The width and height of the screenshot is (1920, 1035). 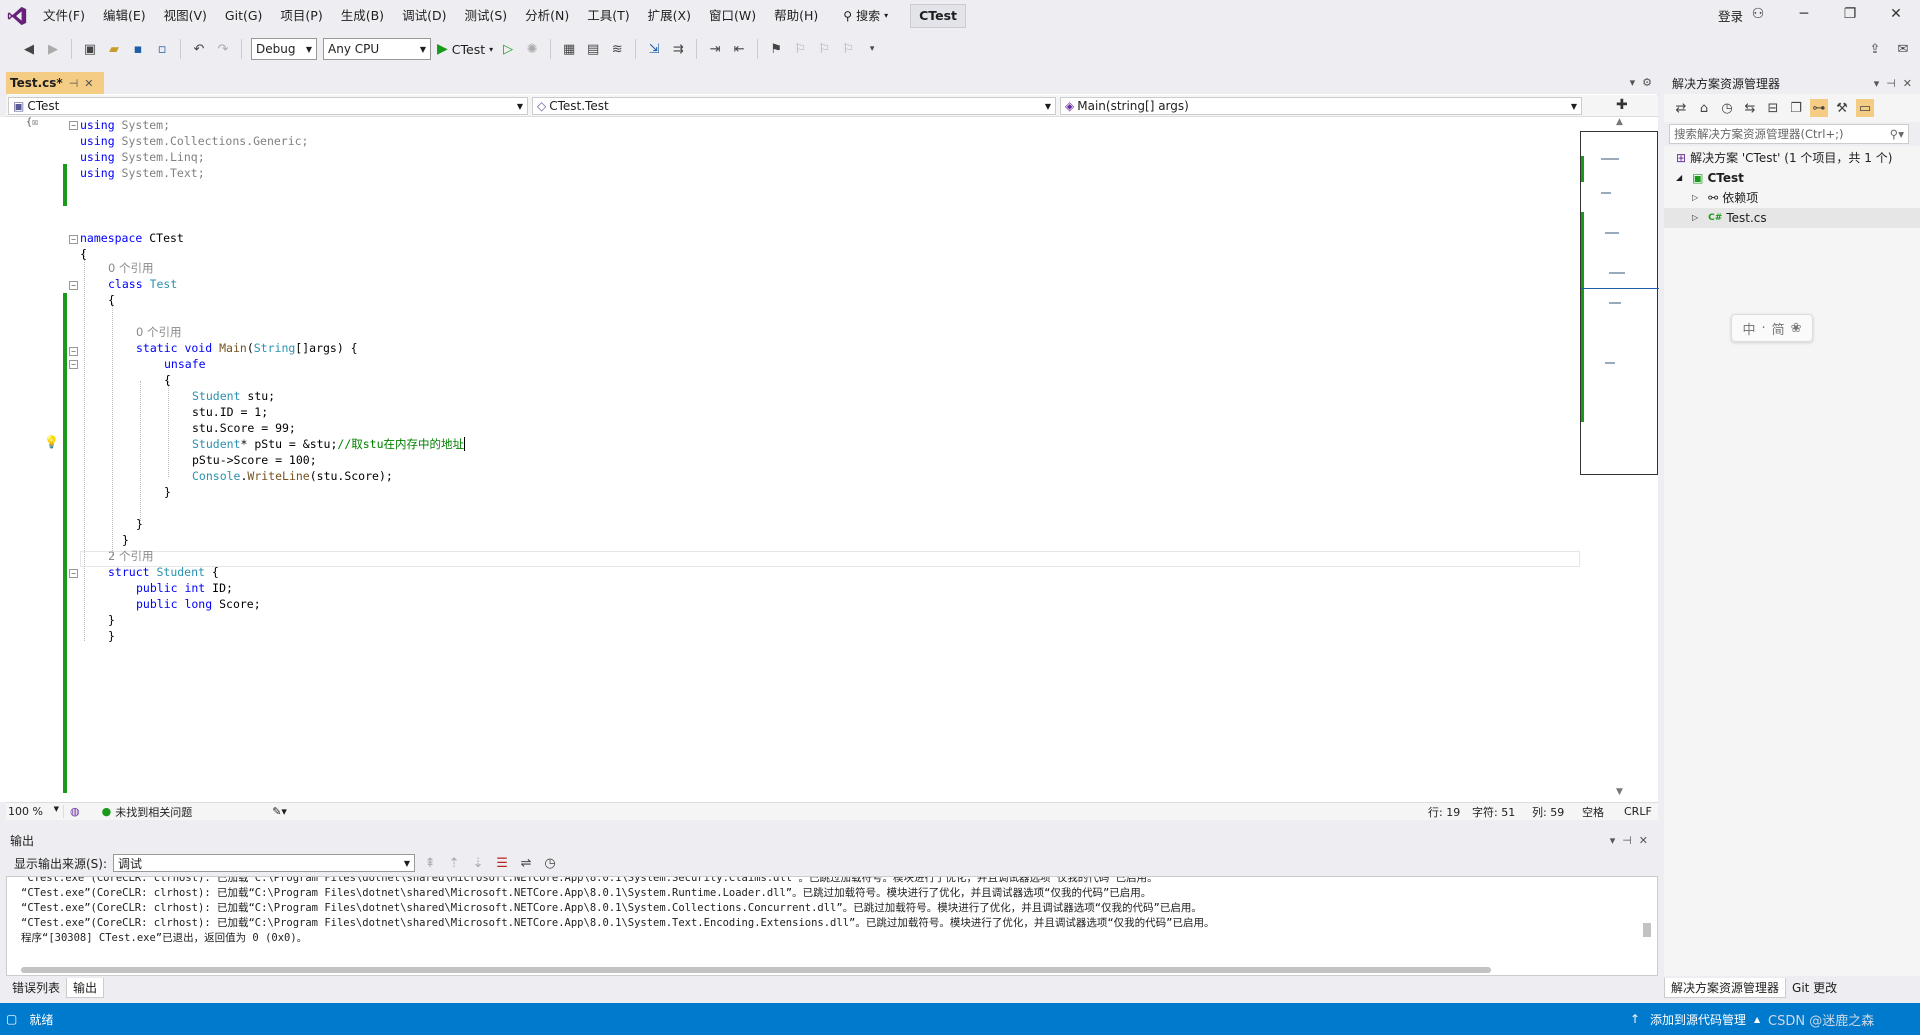 What do you see at coordinates (654, 49) in the screenshot?
I see `step-into-icon: ⇲` at bounding box center [654, 49].